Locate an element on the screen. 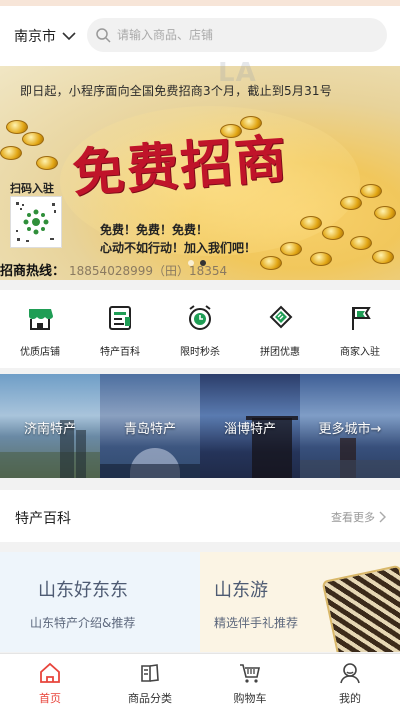 The width and height of the screenshot is (400, 711). carousel-dots is located at coordinates (197, 263).